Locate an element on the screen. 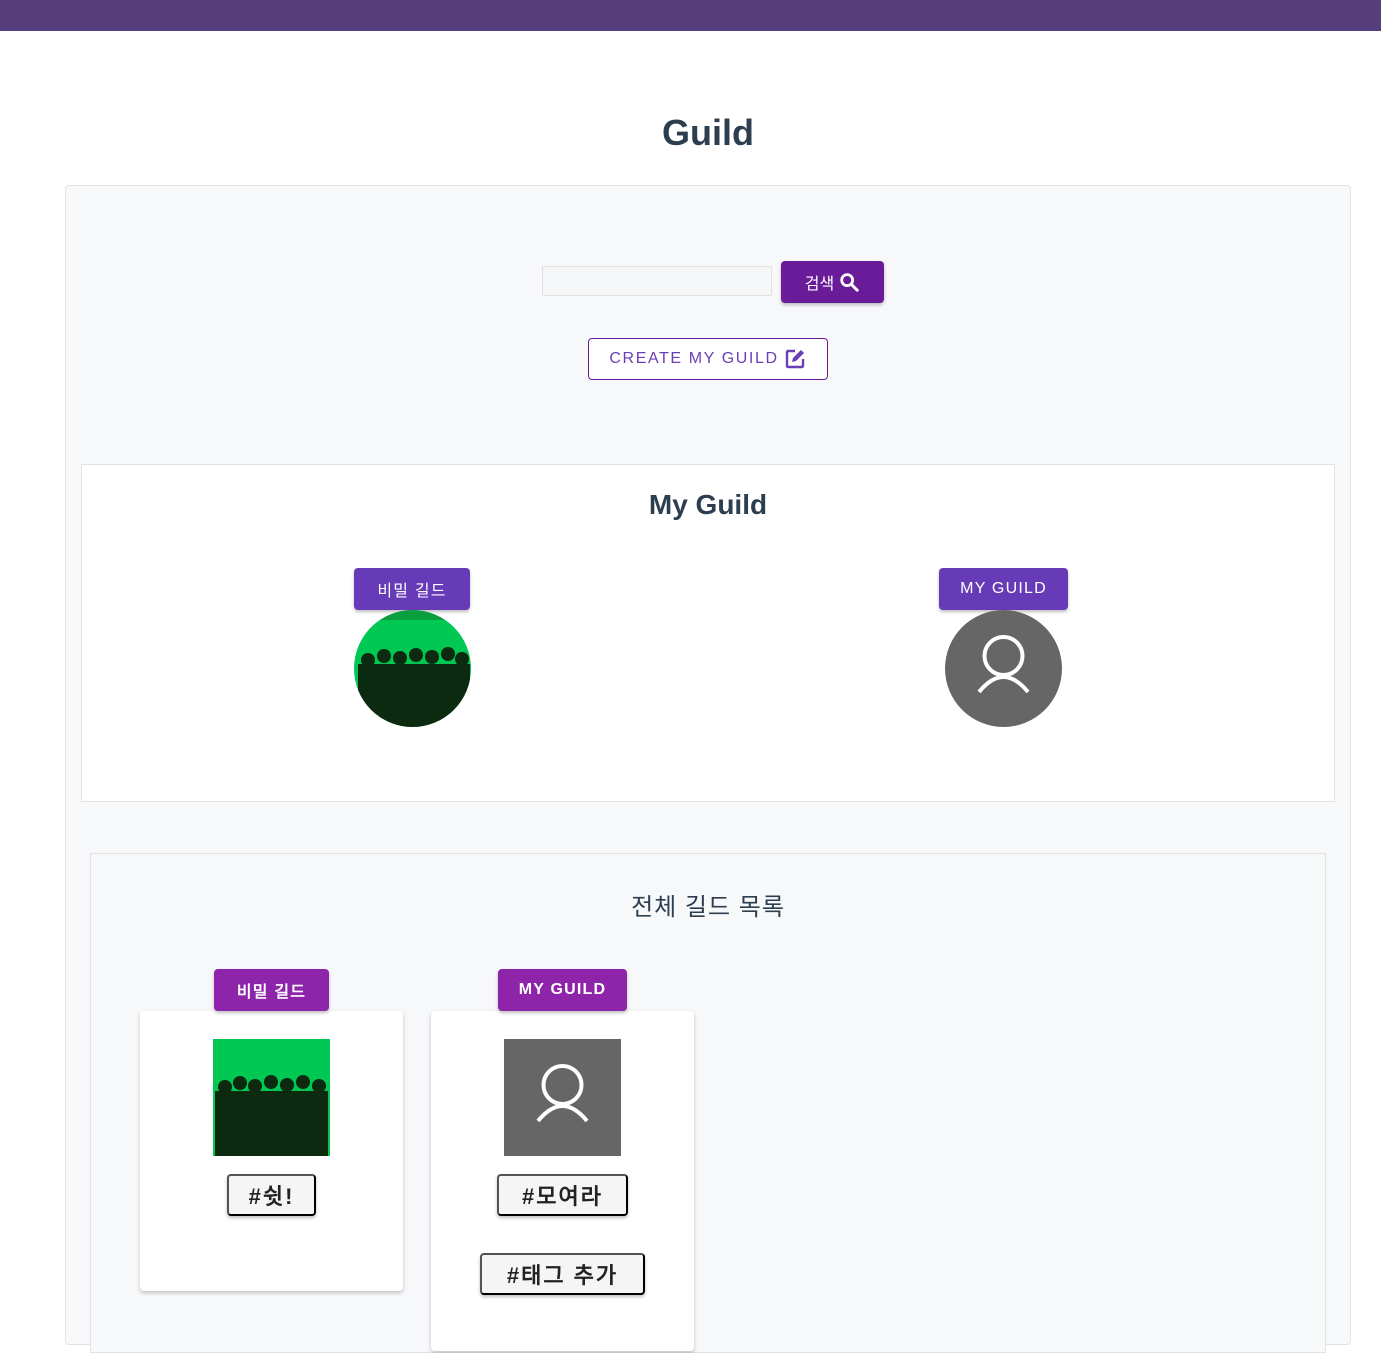 This screenshot has height=1353, width=1381. my-guild-chip-my-guild: MY GUILD is located at coordinates (1003, 589).